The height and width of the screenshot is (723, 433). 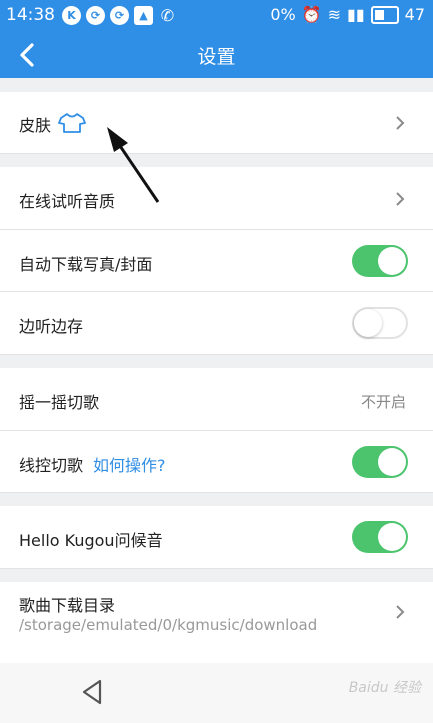 I want to click on how-to-link: 如何操作?, so click(x=129, y=465).